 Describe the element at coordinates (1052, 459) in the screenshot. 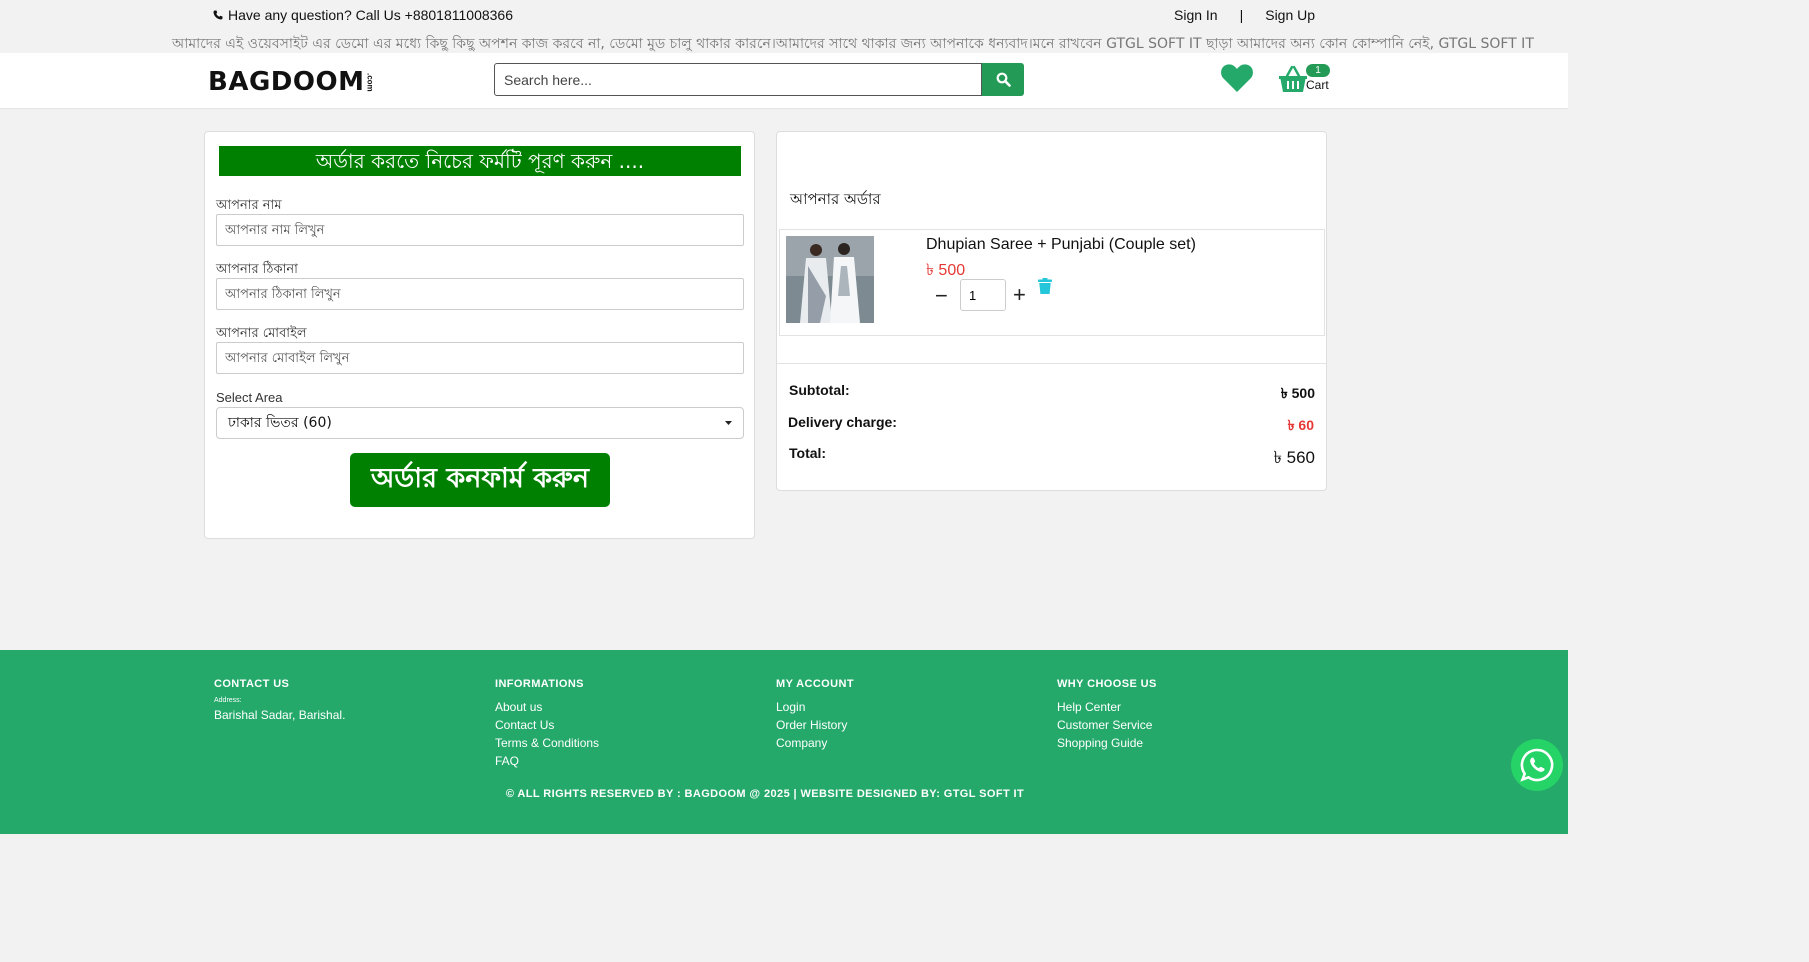

I see `total-row: Total: ৳ 560` at that location.